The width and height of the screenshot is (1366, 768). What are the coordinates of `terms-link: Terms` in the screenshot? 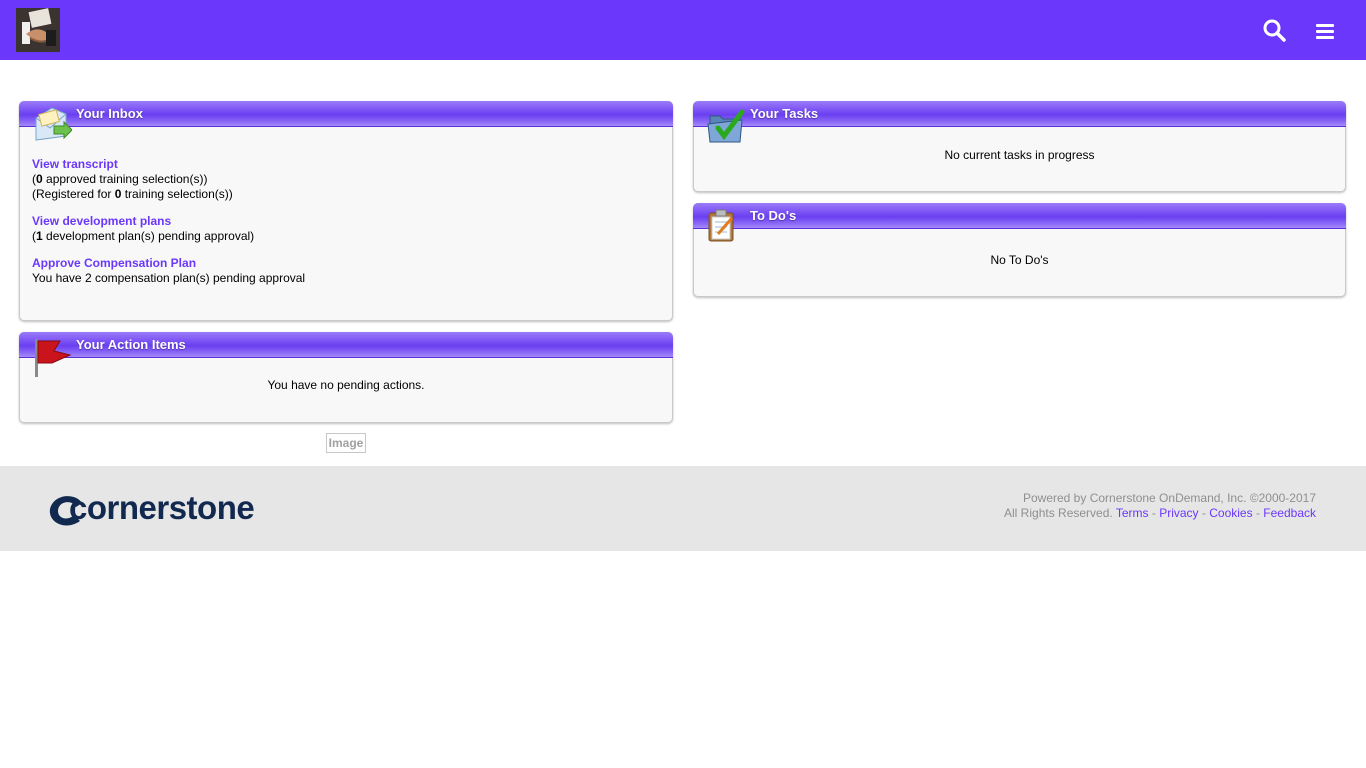 It's located at (1132, 513).